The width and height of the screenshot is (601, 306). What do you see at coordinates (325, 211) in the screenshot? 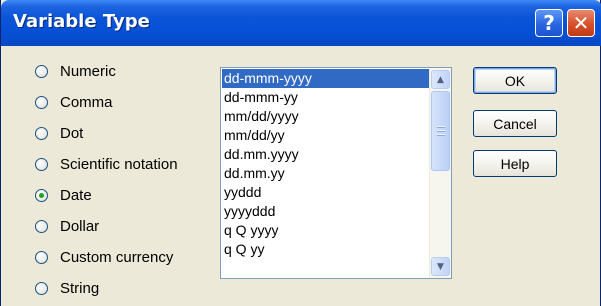
I see `list-item: yyyyddd` at bounding box center [325, 211].